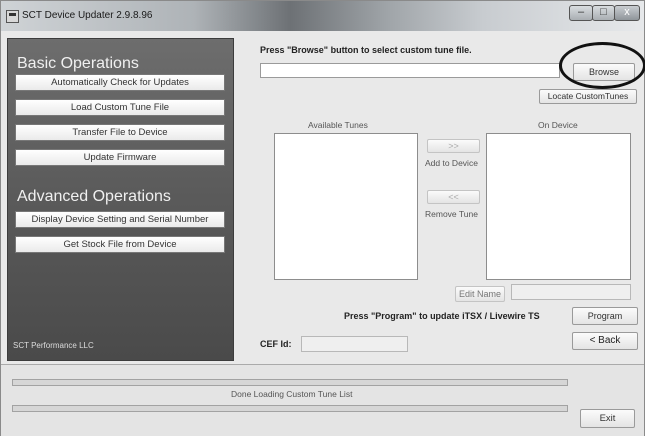 The image size is (645, 436). Describe the element at coordinates (453, 146) in the screenshot. I see `add-to-device-button: >>` at that location.